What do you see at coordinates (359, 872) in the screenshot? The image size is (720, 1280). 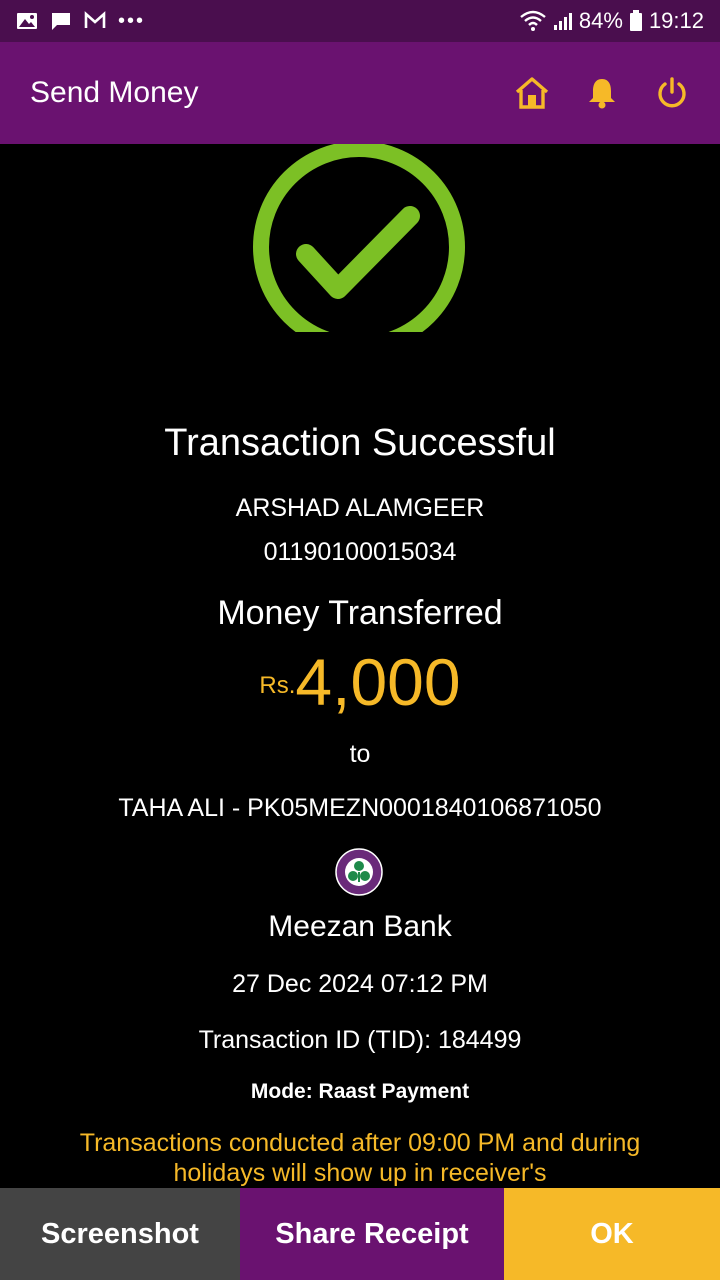 I see `meezan-bank-logo` at bounding box center [359, 872].